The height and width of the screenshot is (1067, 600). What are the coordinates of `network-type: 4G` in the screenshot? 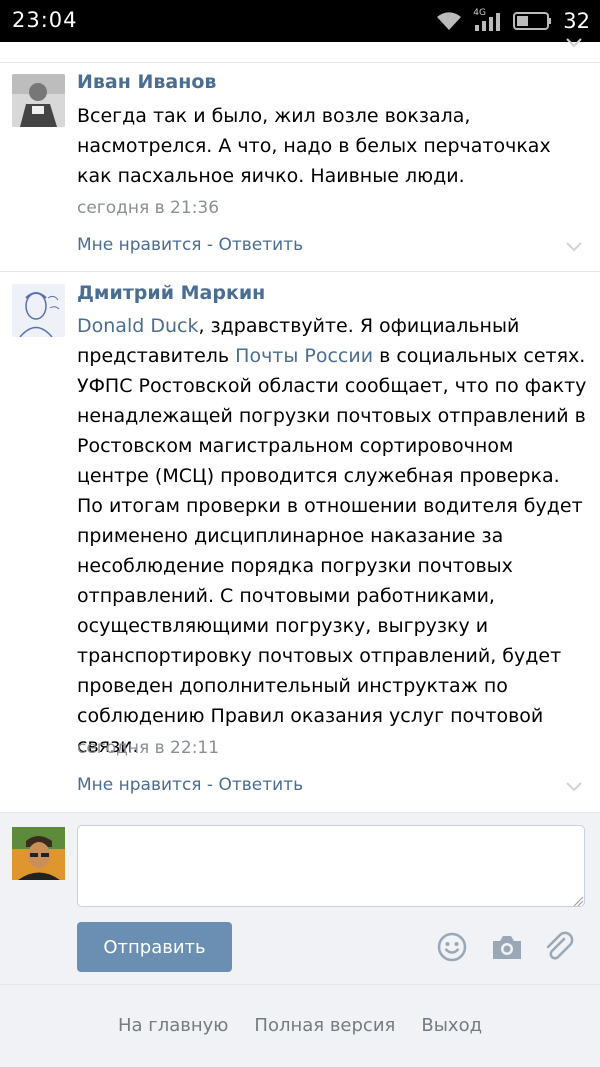 It's located at (488, 20).